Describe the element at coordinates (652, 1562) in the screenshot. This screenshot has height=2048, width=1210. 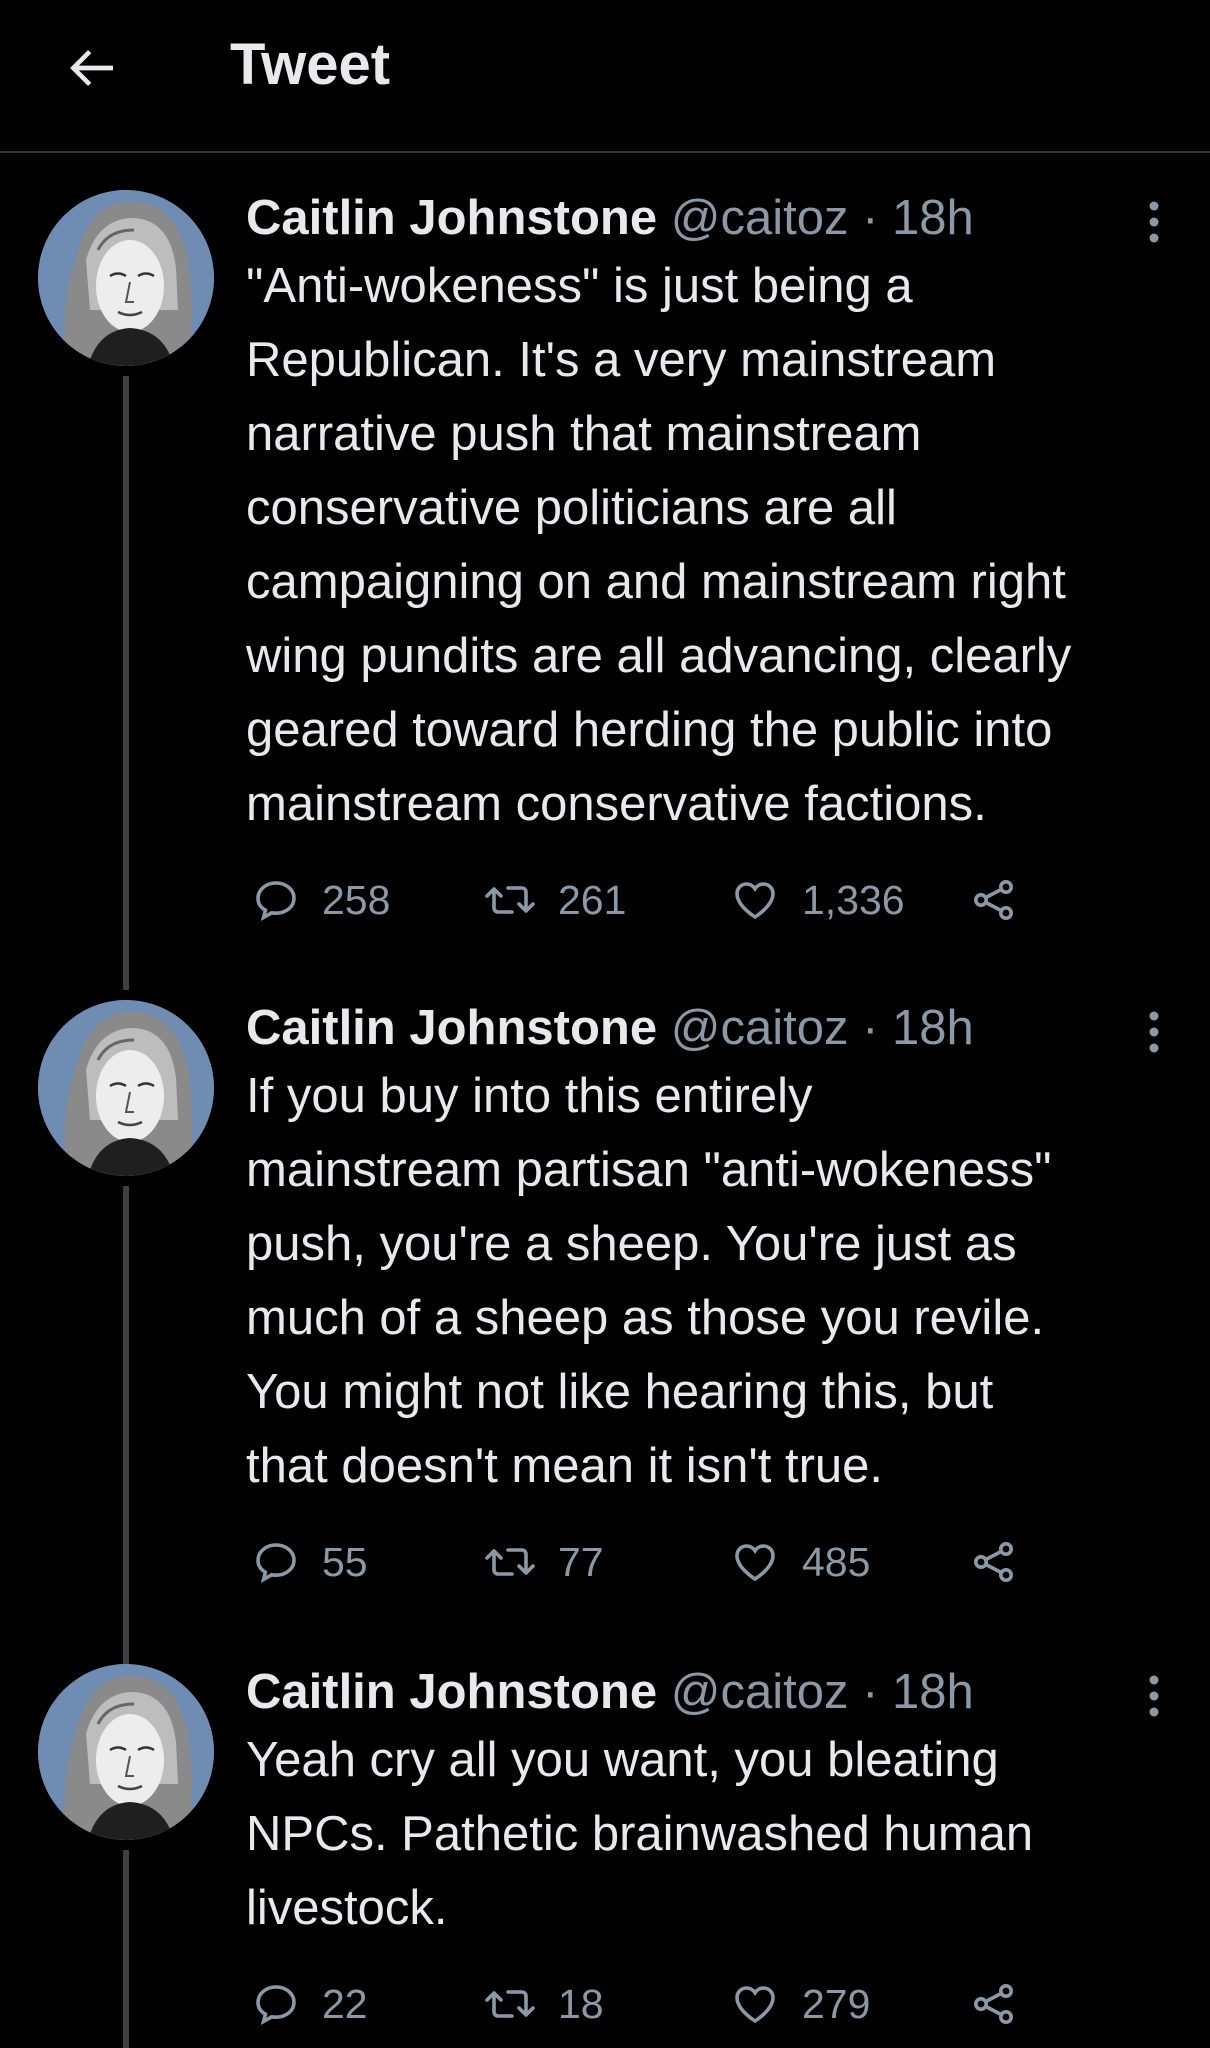
I see `action-bar: 55 77 485` at that location.